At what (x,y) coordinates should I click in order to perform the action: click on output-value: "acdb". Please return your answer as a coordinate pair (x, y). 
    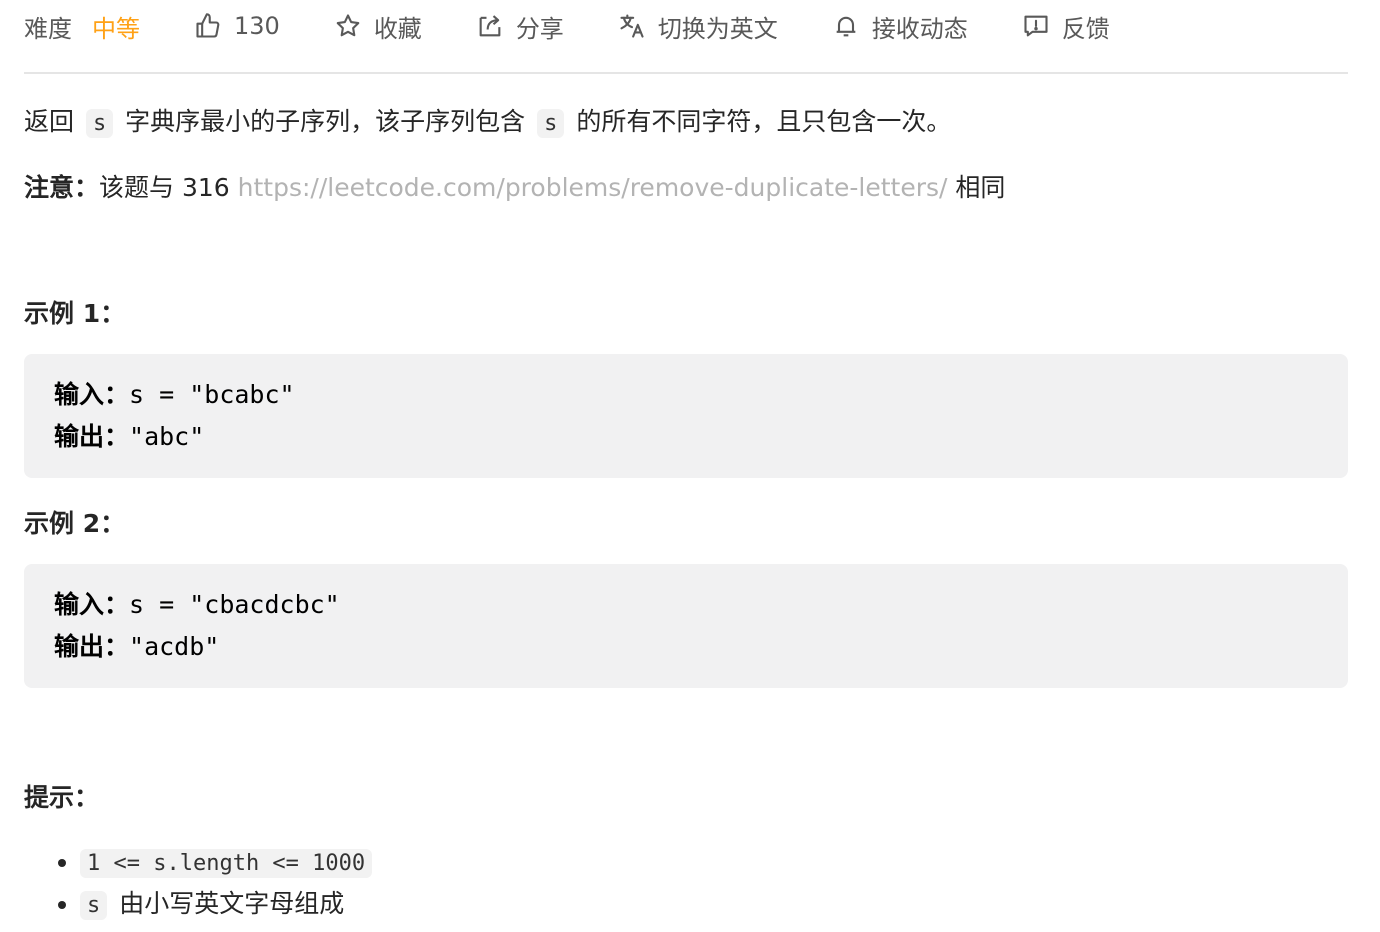
    Looking at the image, I should click on (174, 646).